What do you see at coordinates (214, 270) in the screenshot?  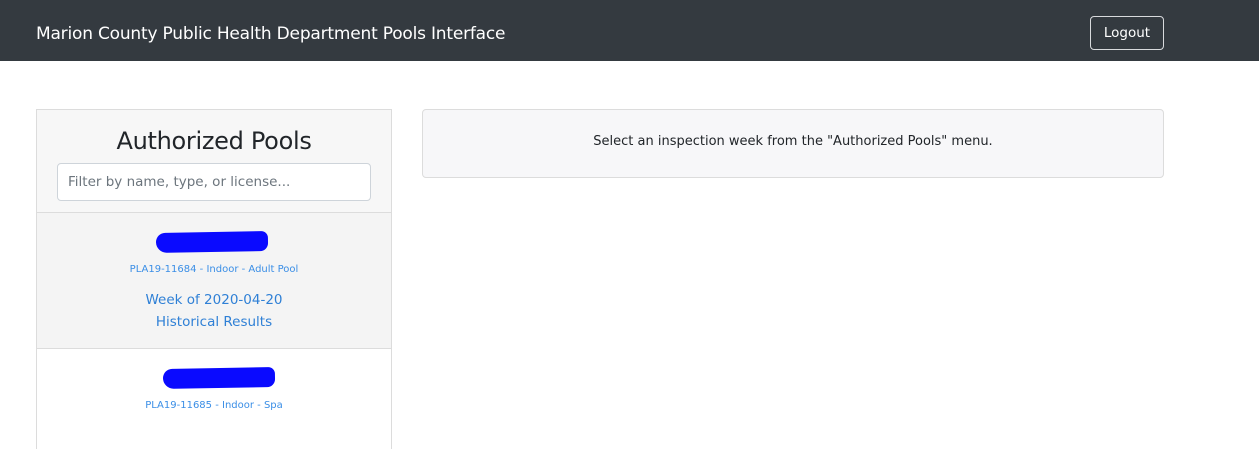 I see `pool-license-link: PLA19-11684 - Indoor - Adult Pool` at bounding box center [214, 270].